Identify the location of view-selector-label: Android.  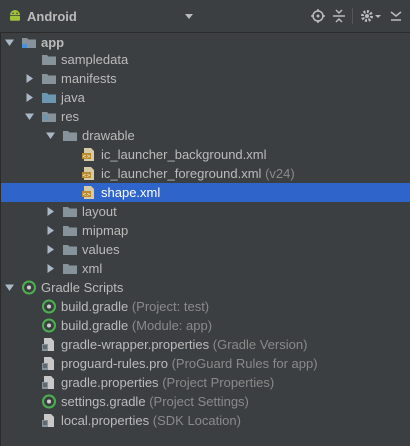
(52, 16).